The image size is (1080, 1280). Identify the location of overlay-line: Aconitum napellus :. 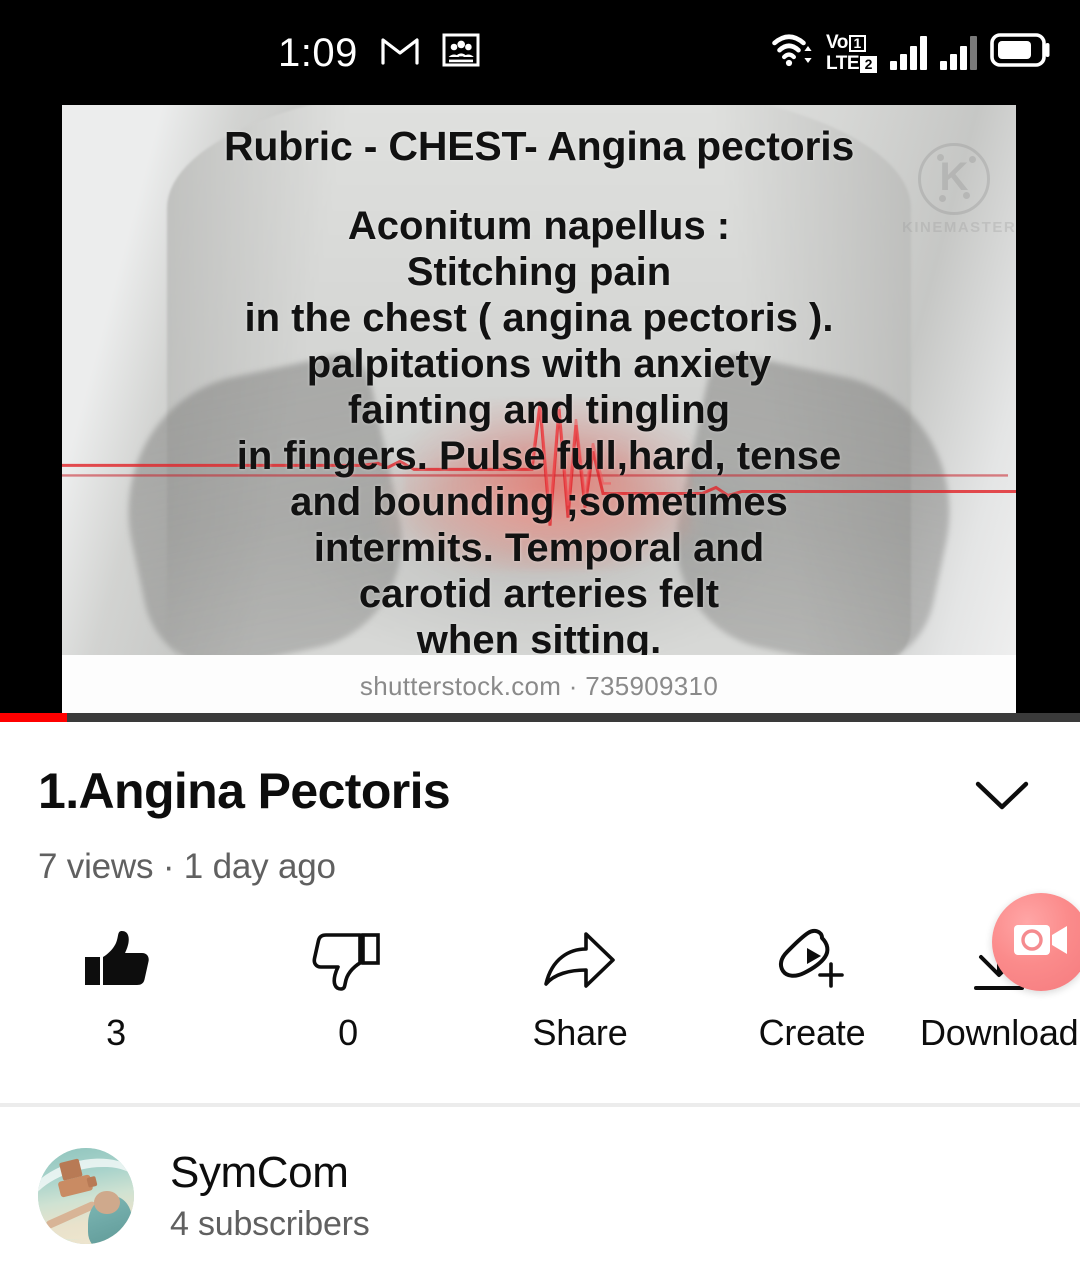
(539, 226).